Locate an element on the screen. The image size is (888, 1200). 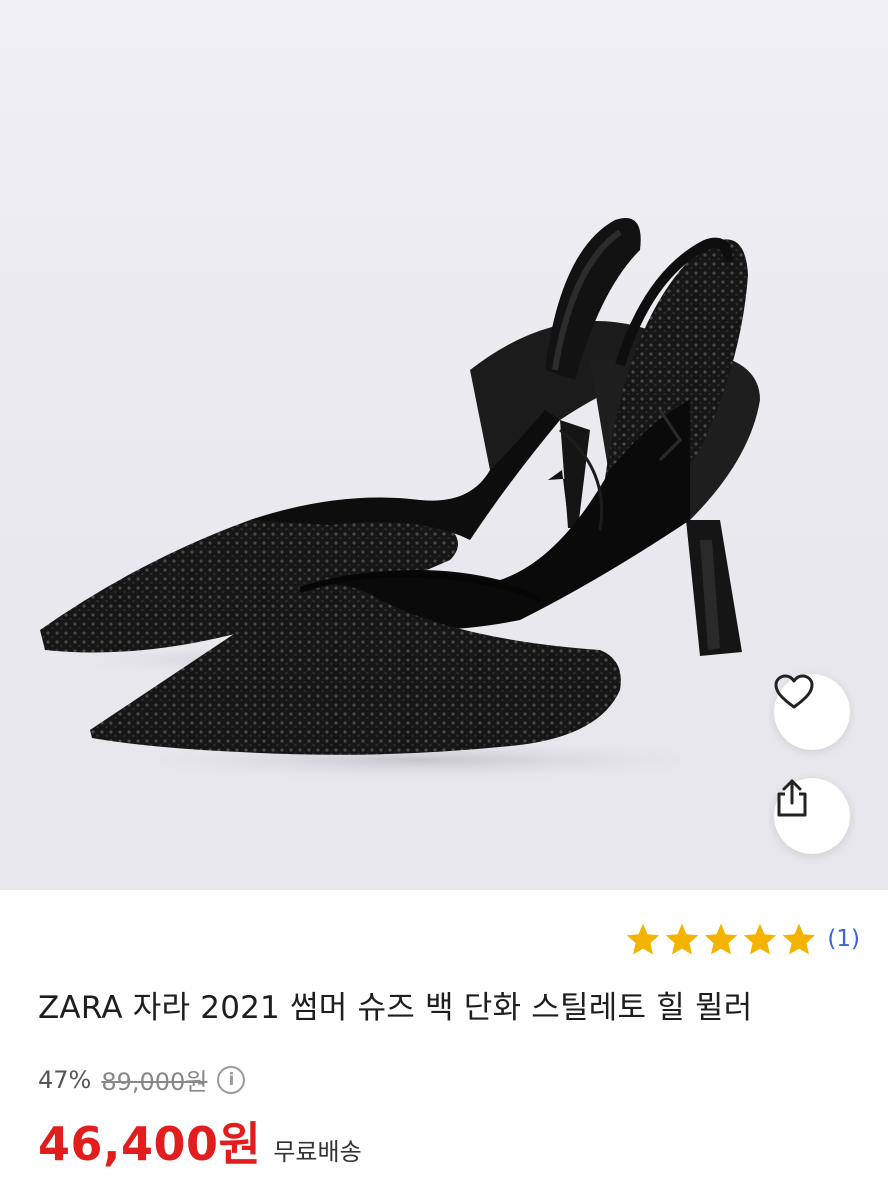
original-price: 89,000원 is located at coordinates (154, 1082).